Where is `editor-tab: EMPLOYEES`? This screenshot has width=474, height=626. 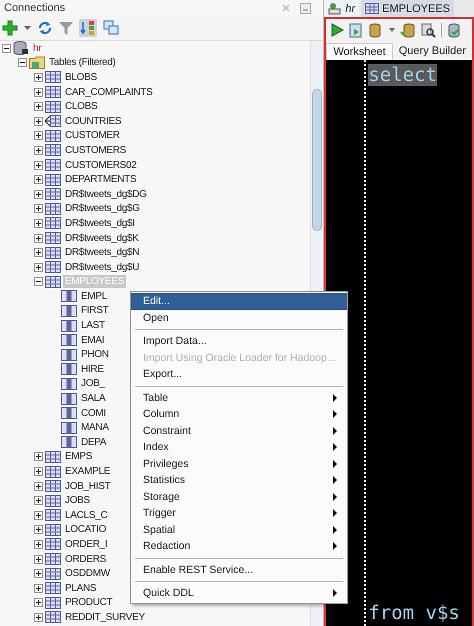
editor-tab: EMPLOYEES is located at coordinates (407, 8).